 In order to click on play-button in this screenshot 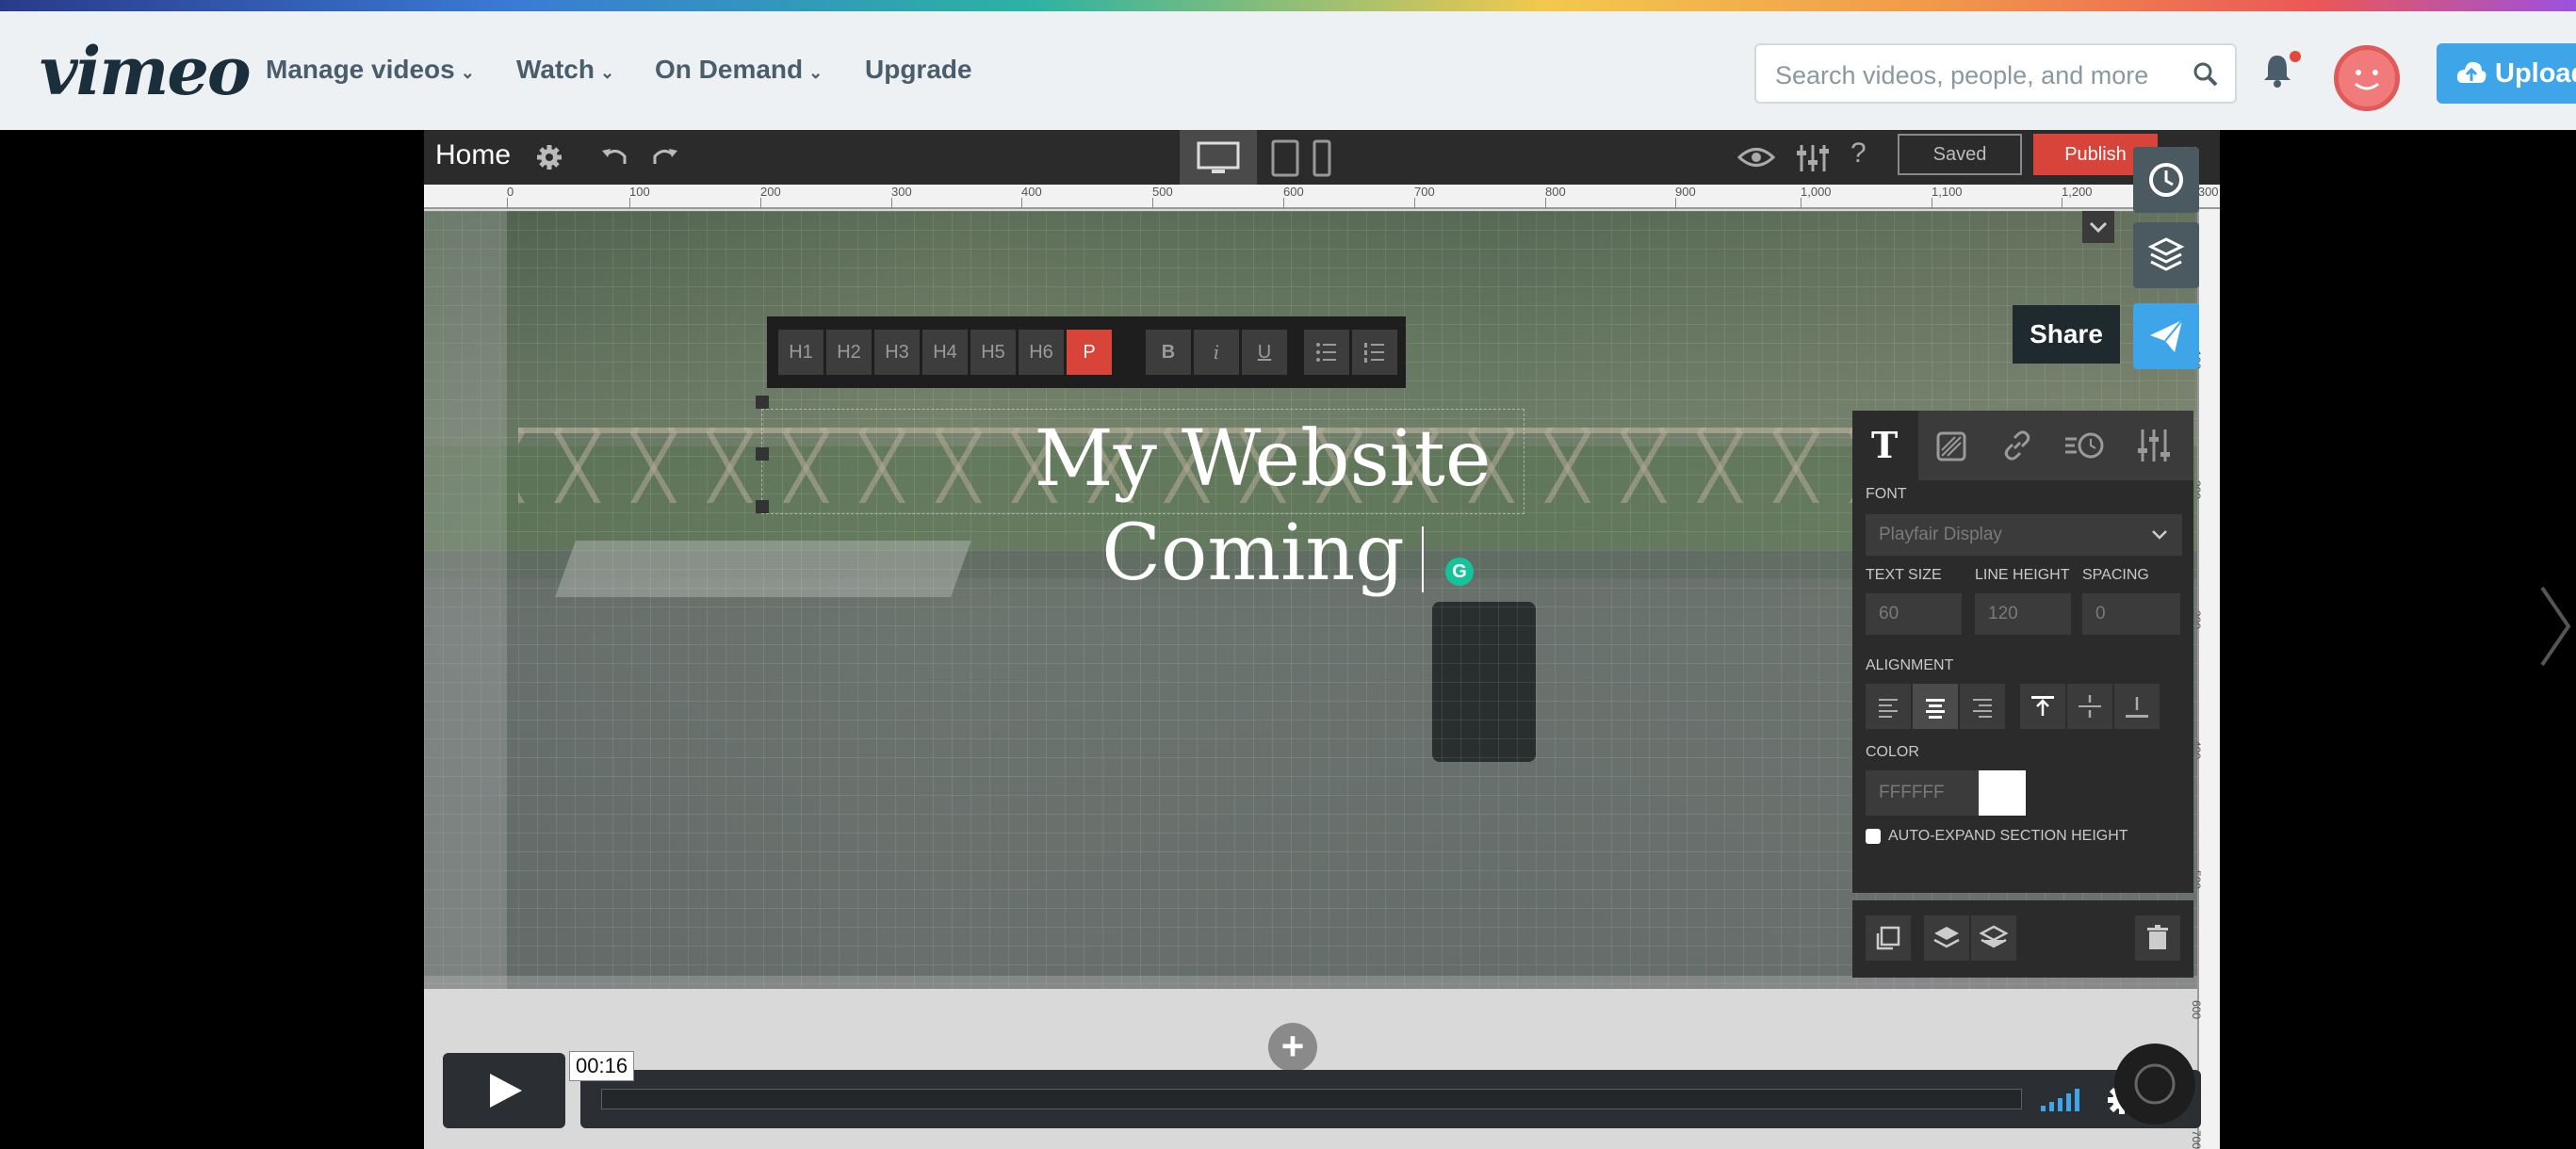, I will do `click(504, 1090)`.